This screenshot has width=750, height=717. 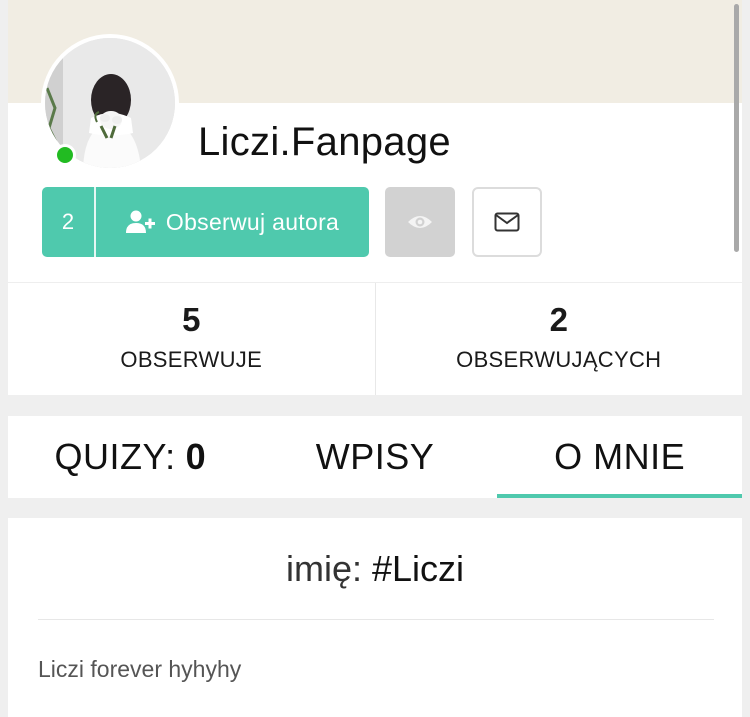 What do you see at coordinates (191, 319) in the screenshot?
I see `stat-value: 5` at bounding box center [191, 319].